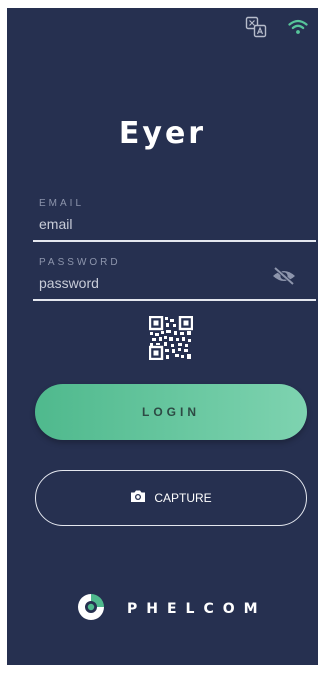  Describe the element at coordinates (162, 133) in the screenshot. I see `app-title: Eyer` at that location.